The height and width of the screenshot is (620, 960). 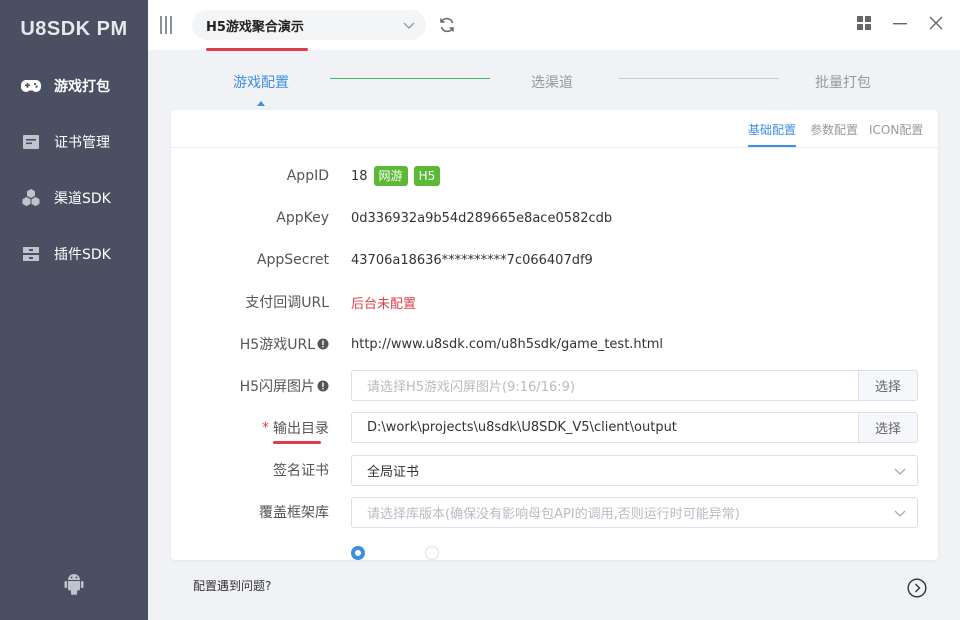 I want to click on appsecret-value: 43706a18636**********7c066407df9, so click(x=472, y=260).